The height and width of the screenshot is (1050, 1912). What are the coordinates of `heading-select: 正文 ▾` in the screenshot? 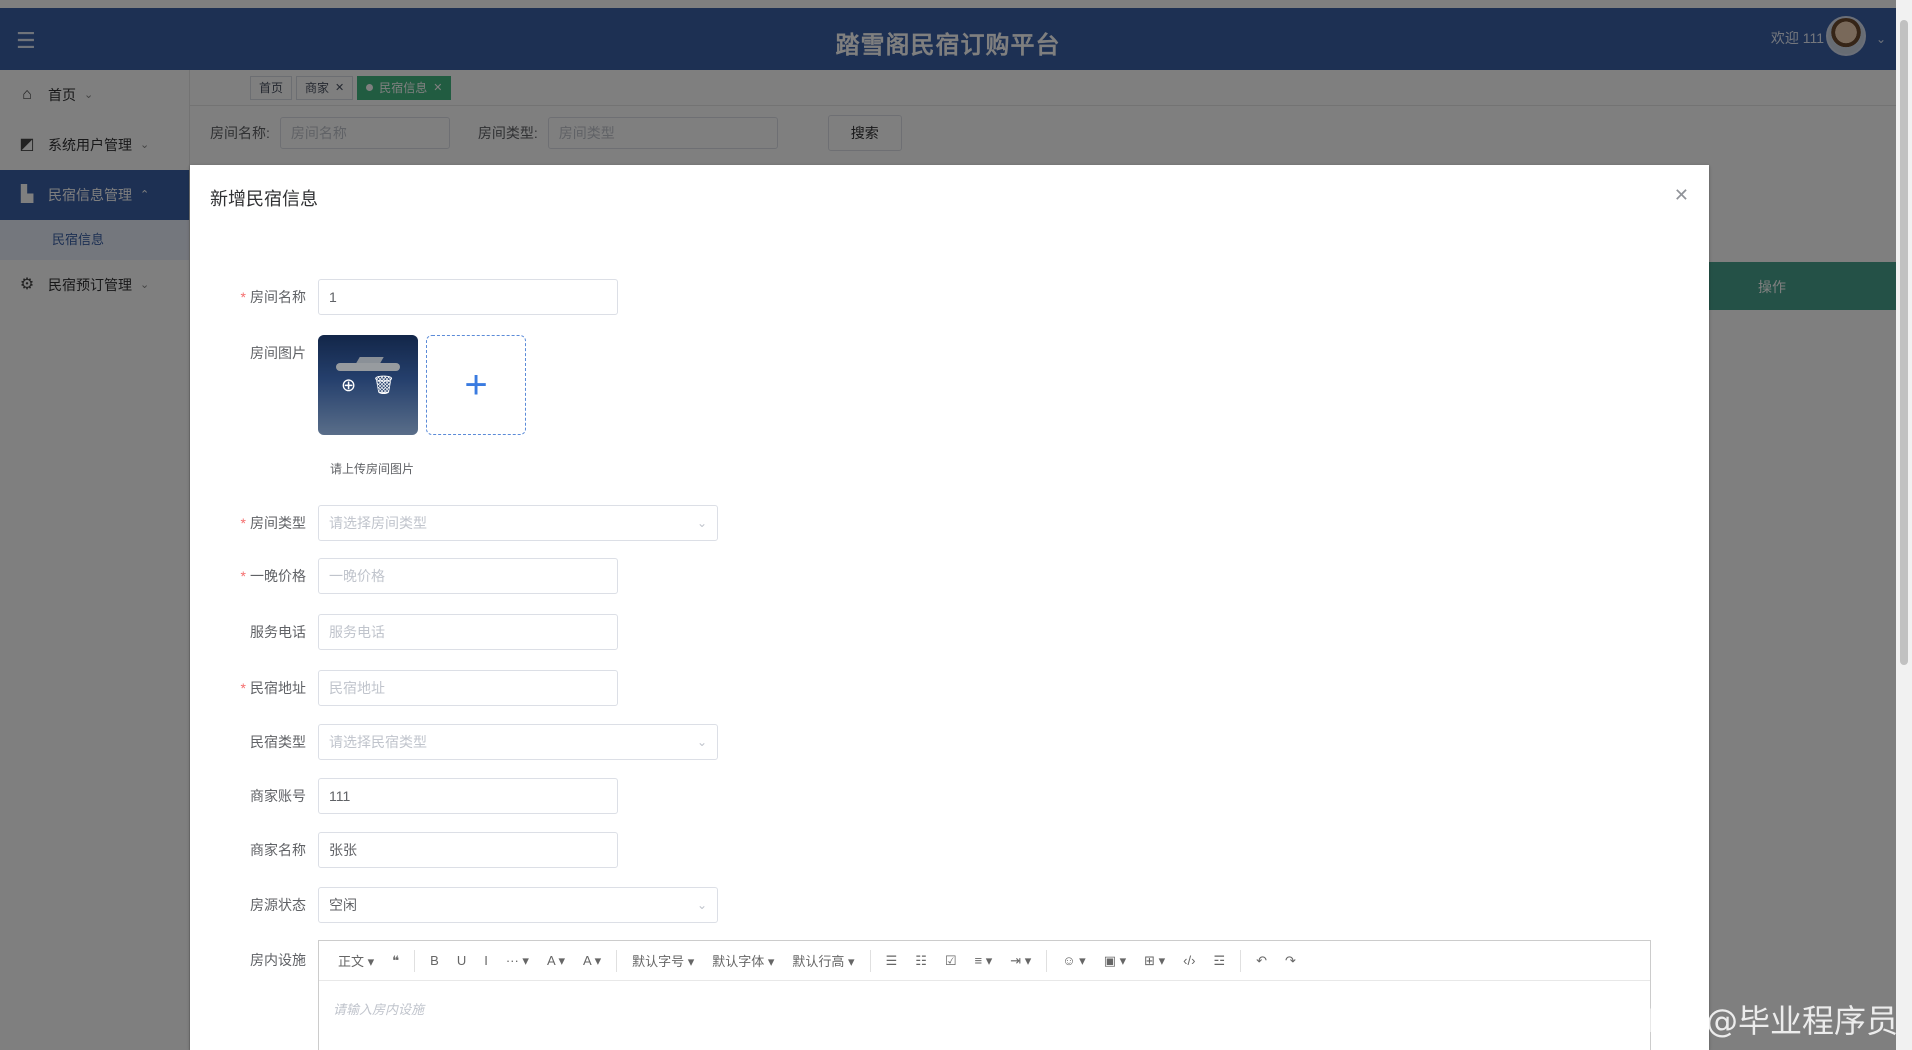 It's located at (356, 960).